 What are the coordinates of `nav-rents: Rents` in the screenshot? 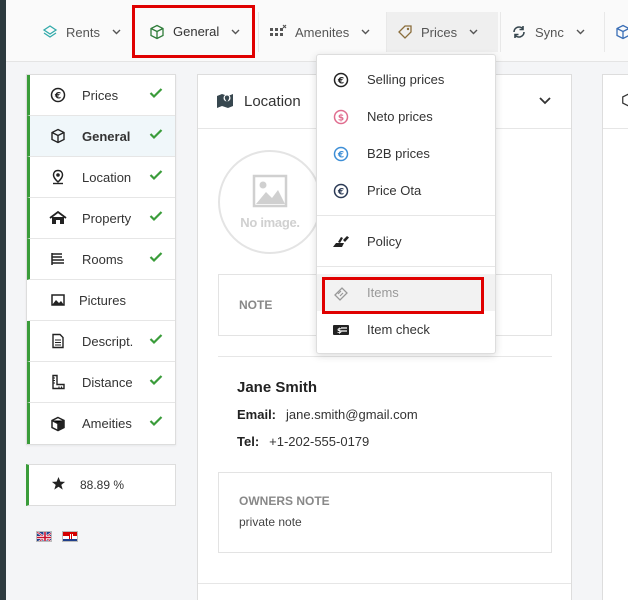 It's located at (81, 32).